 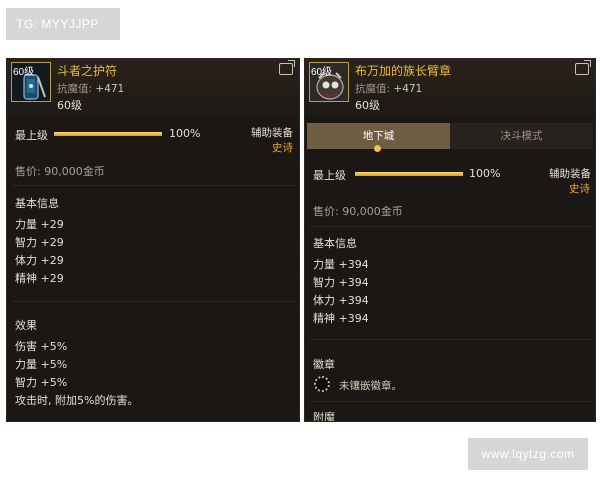 I want to click on mode-tabs: 地下城 决斗模式, so click(x=450, y=137).